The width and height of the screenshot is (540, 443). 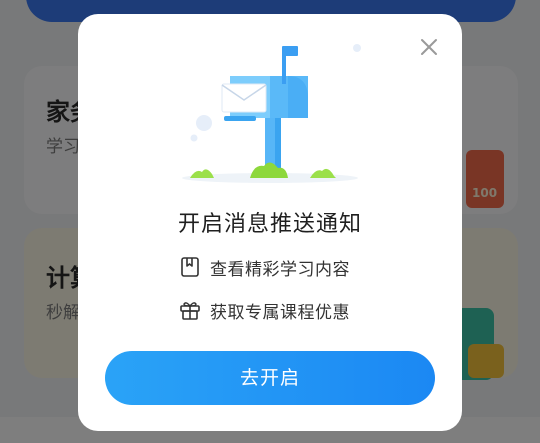 I want to click on dialog-title: 开启消息推送通知, so click(x=269, y=224).